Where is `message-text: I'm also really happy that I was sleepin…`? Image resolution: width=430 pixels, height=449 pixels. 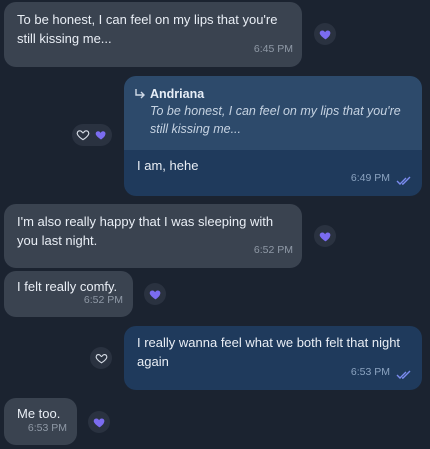 message-text: I'm also really happy that I was sleepin… is located at coordinates (145, 231).